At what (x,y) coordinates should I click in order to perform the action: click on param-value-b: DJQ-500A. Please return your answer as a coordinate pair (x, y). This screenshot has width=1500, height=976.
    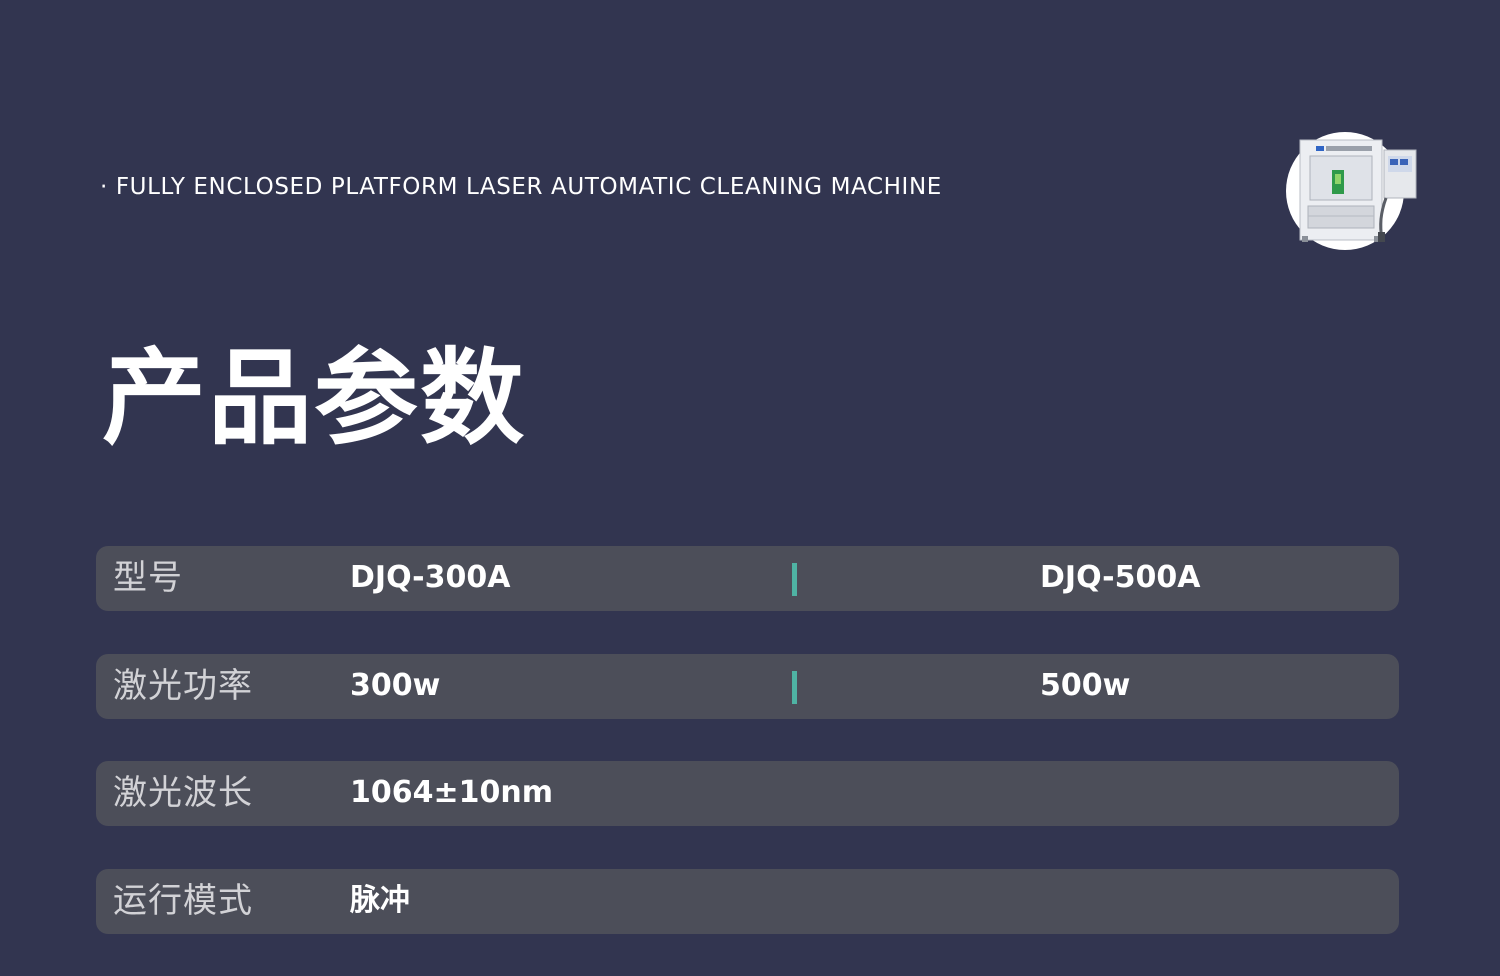
    Looking at the image, I should click on (1120, 577).